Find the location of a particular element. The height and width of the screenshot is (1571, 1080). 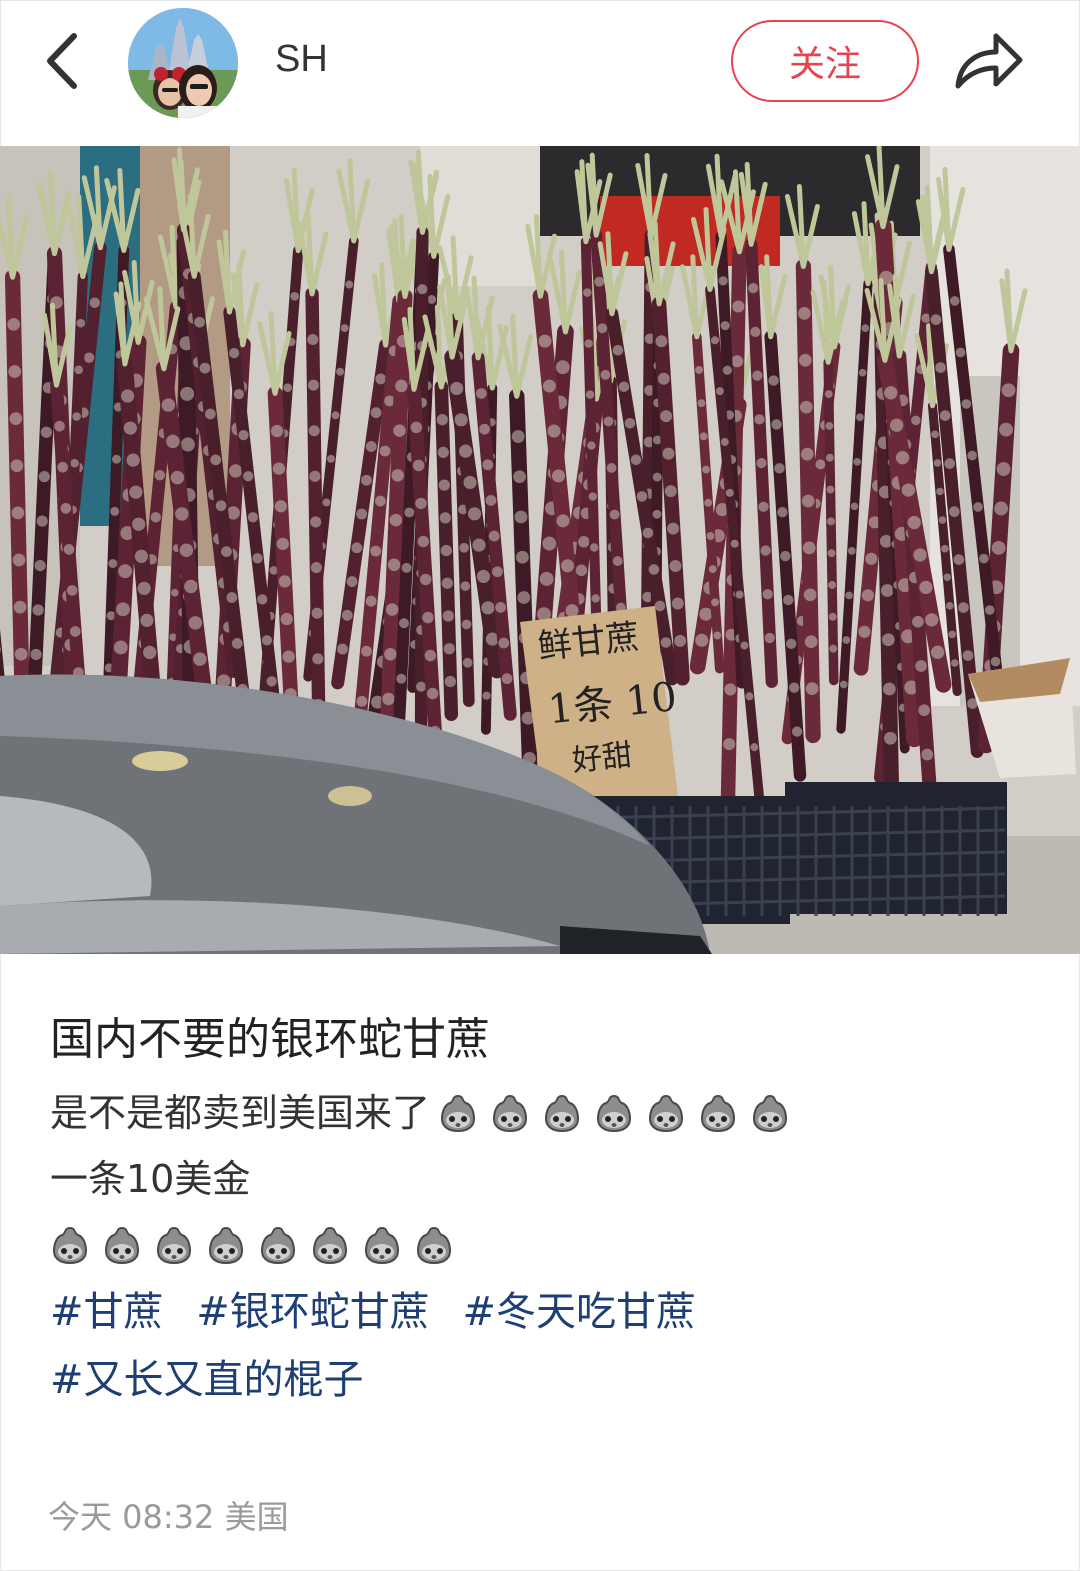

username: SH is located at coordinates (301, 59).